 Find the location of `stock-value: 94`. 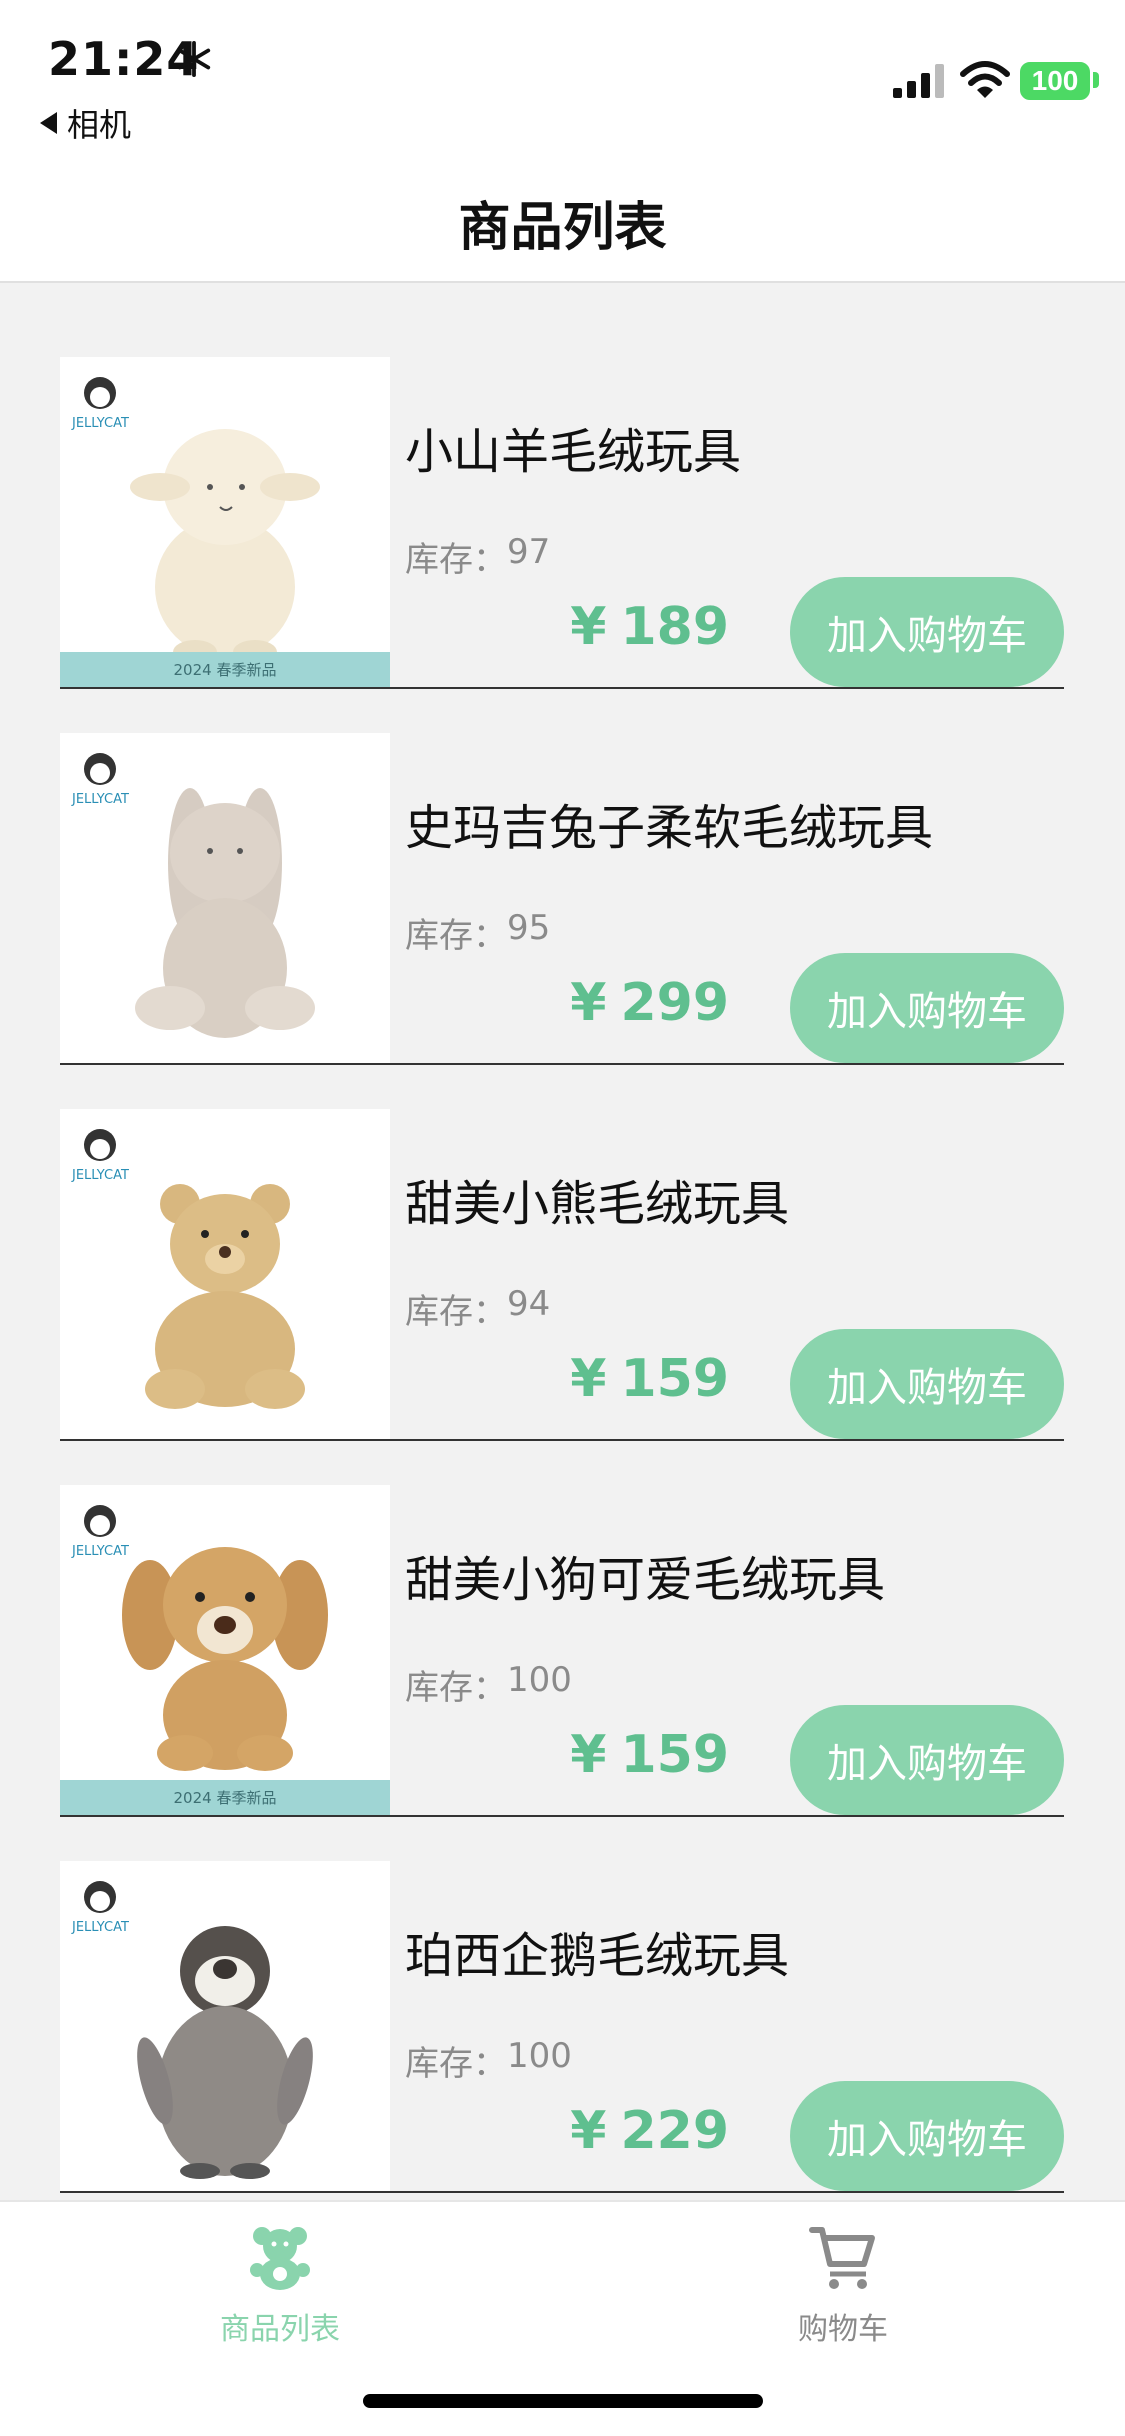

stock-value: 94 is located at coordinates (529, 1304).